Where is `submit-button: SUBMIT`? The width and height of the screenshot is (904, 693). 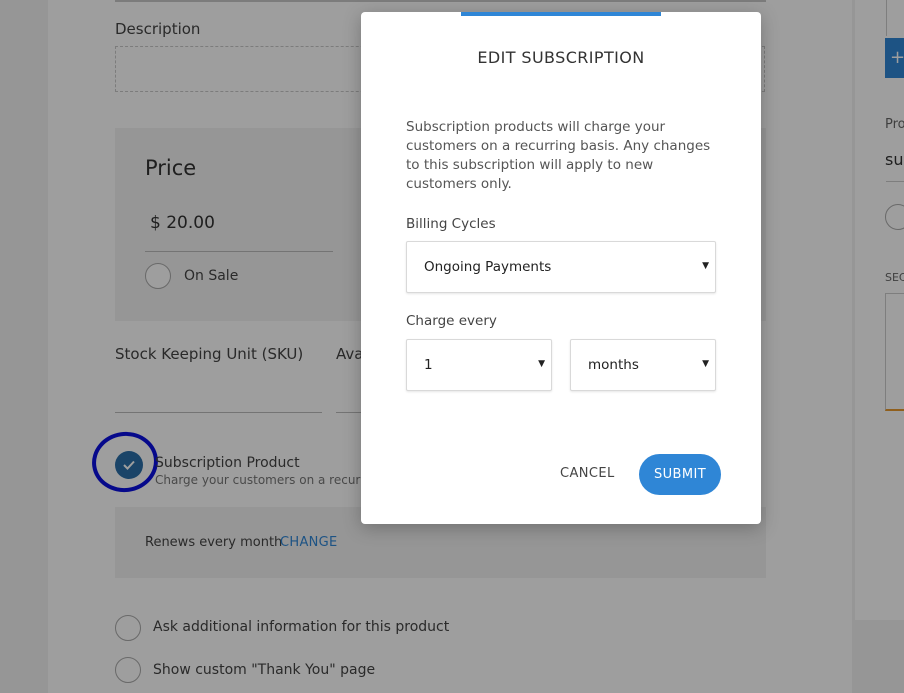 submit-button: SUBMIT is located at coordinates (680, 474).